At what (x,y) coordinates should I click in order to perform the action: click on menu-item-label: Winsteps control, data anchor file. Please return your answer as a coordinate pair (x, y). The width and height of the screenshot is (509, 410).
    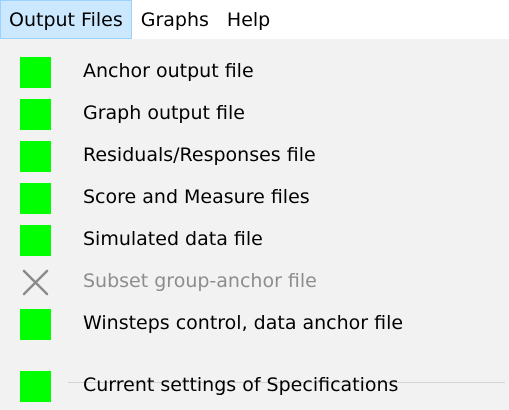
    Looking at the image, I should click on (243, 323).